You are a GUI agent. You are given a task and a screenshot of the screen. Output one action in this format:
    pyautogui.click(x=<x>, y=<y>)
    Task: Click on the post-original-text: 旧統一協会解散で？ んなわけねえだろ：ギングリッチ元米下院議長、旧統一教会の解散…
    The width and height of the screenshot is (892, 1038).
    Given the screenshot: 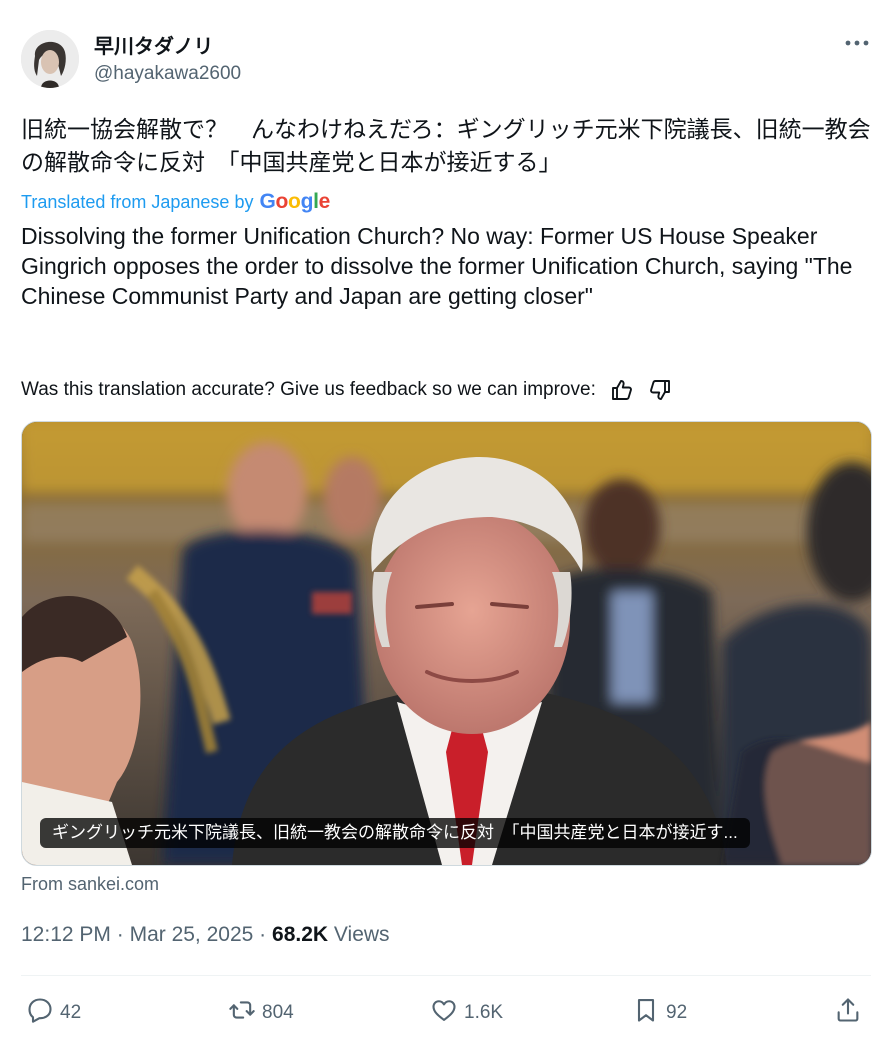 What is the action you would take?
    pyautogui.click(x=446, y=145)
    